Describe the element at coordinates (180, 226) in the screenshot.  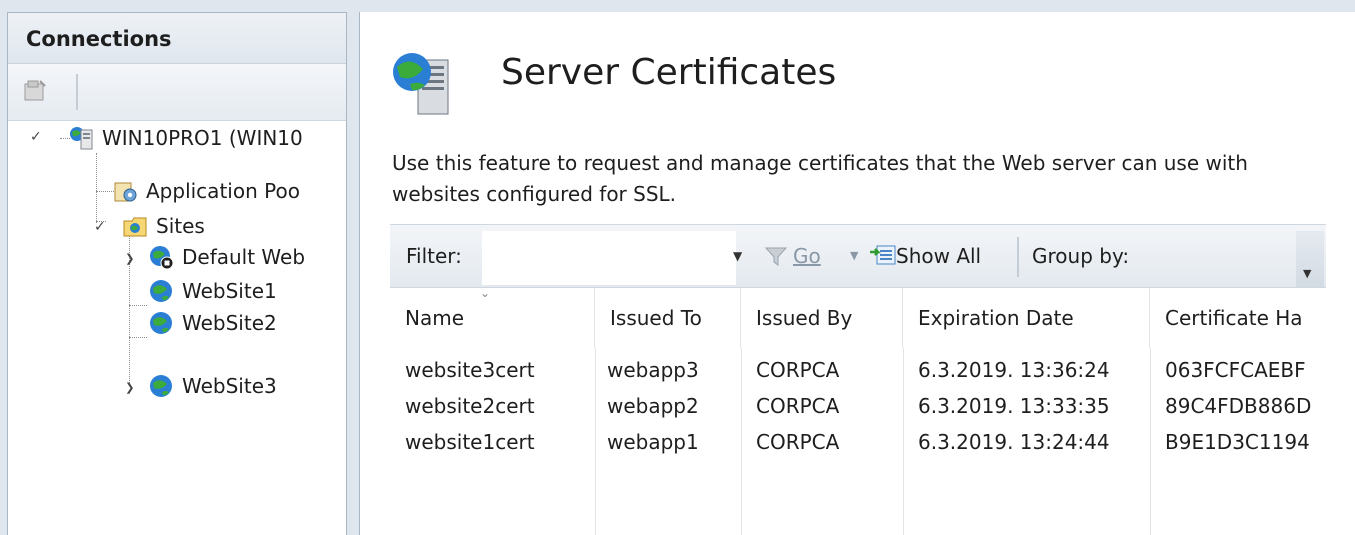
I see `tree-node-label: Sites` at that location.